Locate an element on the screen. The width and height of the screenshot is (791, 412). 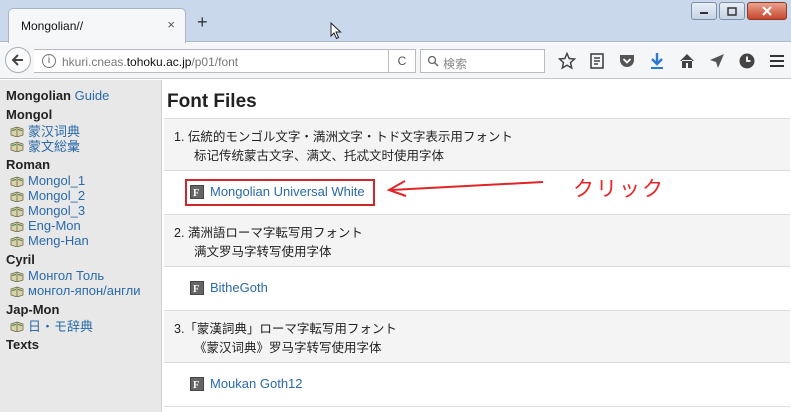
font-link-row: F Moukan Goth12 is located at coordinates (477, 385).